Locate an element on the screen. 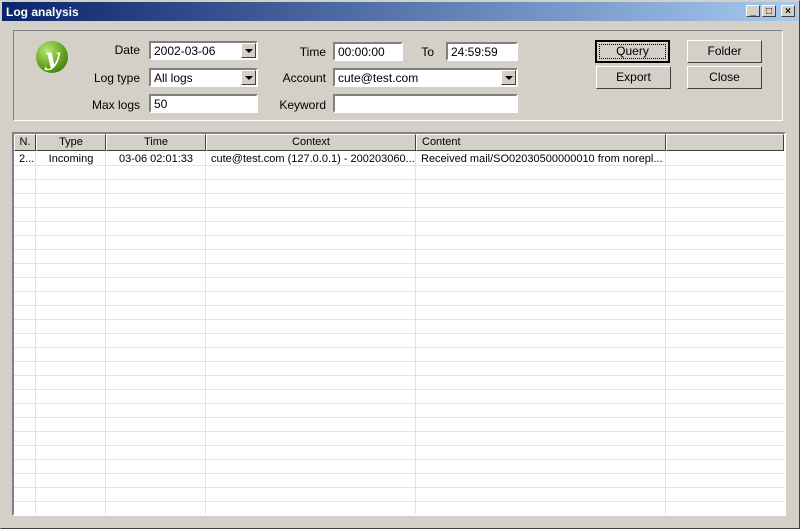  row-time: 03-06 02:01:33 is located at coordinates (155, 159).